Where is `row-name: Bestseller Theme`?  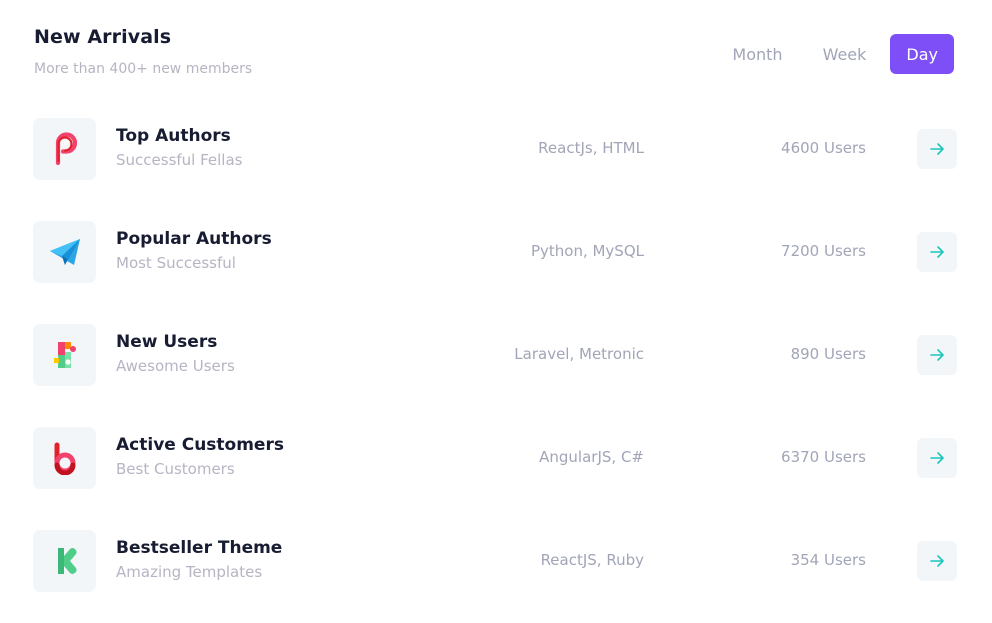
row-name: Bestseller Theme is located at coordinates (199, 548).